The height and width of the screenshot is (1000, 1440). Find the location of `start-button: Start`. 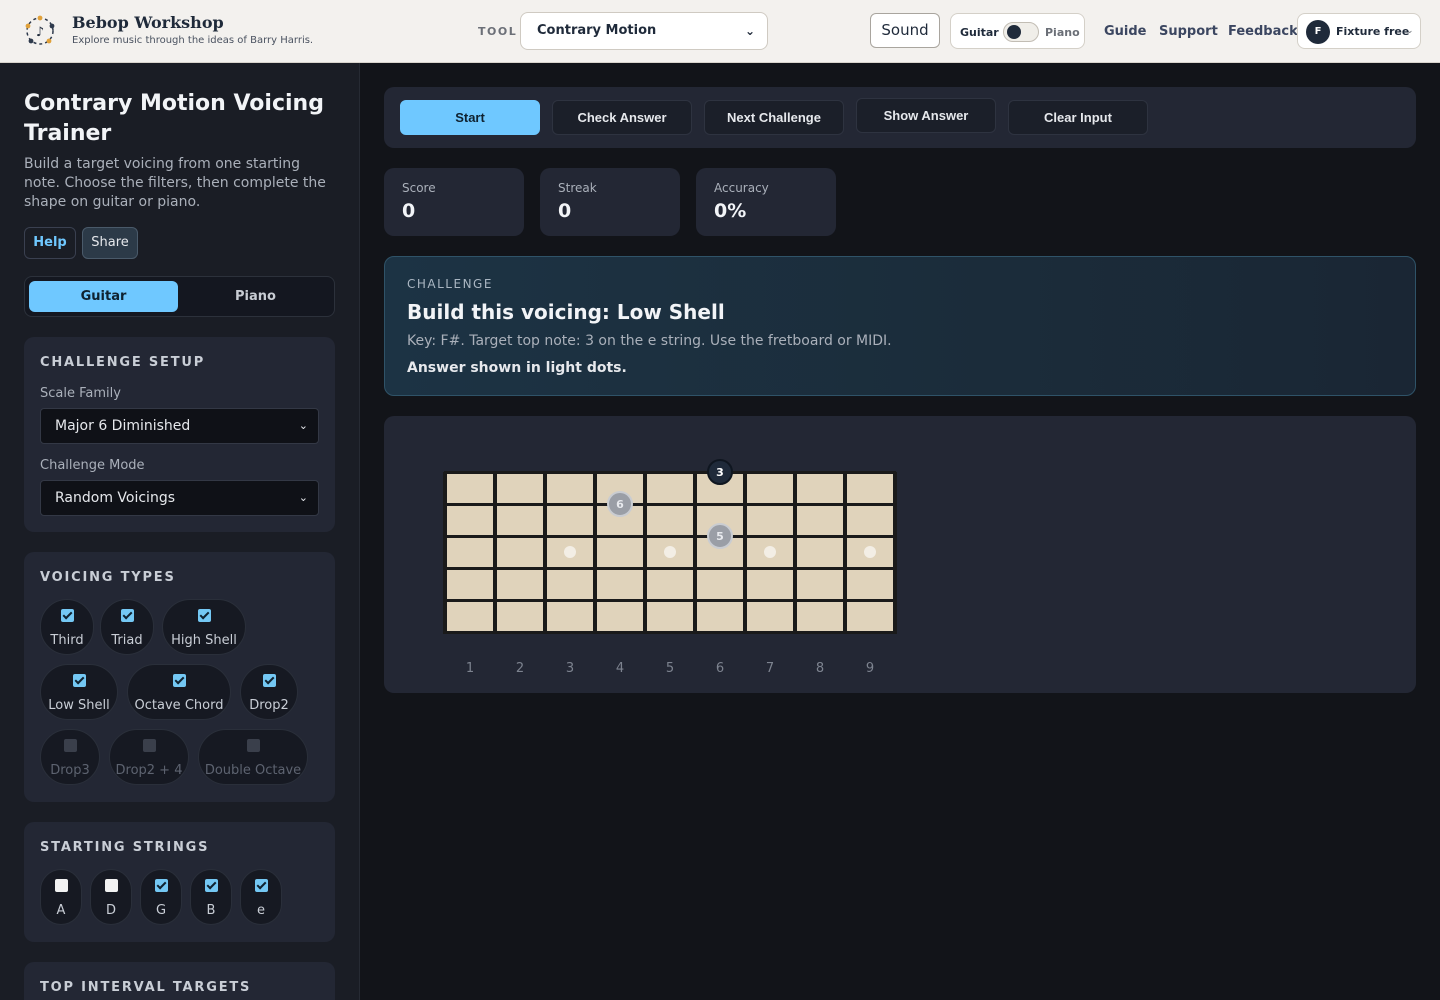

start-button: Start is located at coordinates (470, 117).